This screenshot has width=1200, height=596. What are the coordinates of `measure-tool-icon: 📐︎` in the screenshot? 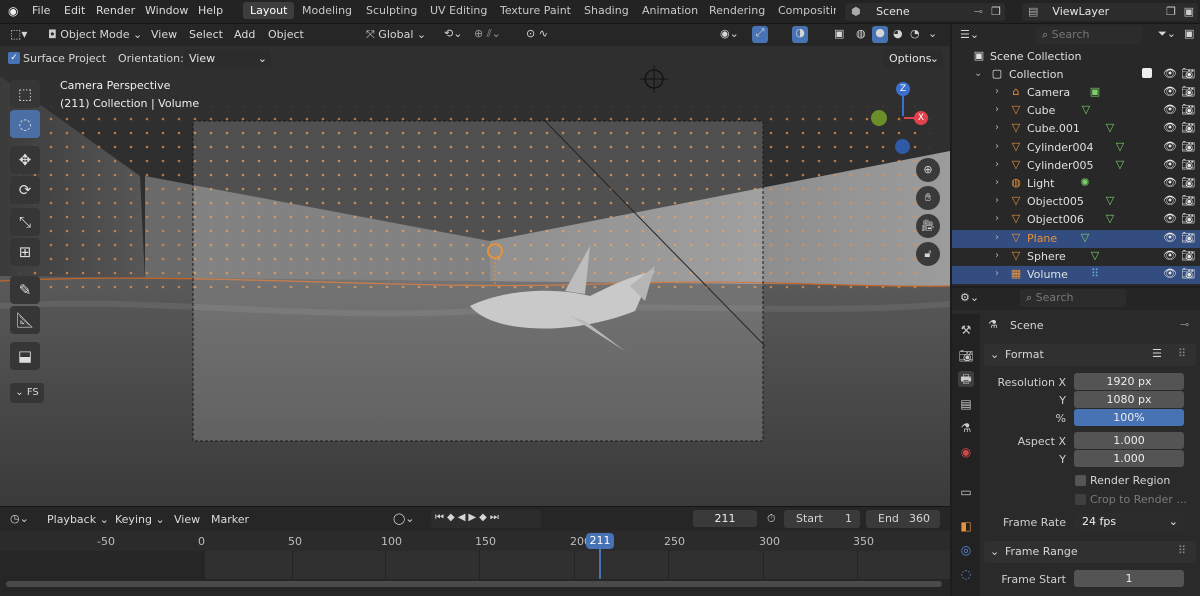 It's located at (25, 320).